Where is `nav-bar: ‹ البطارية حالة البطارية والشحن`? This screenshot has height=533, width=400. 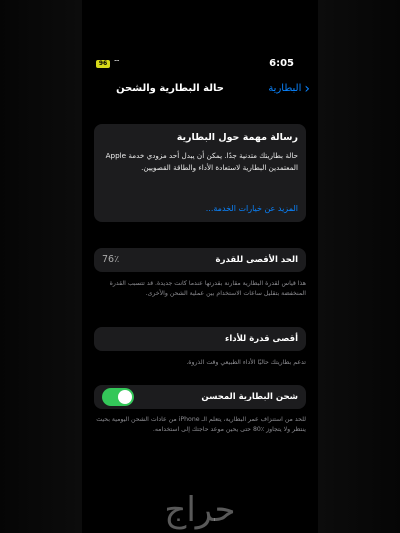
nav-bar: ‹ البطارية حالة البطارية والشحن is located at coordinates (200, 91).